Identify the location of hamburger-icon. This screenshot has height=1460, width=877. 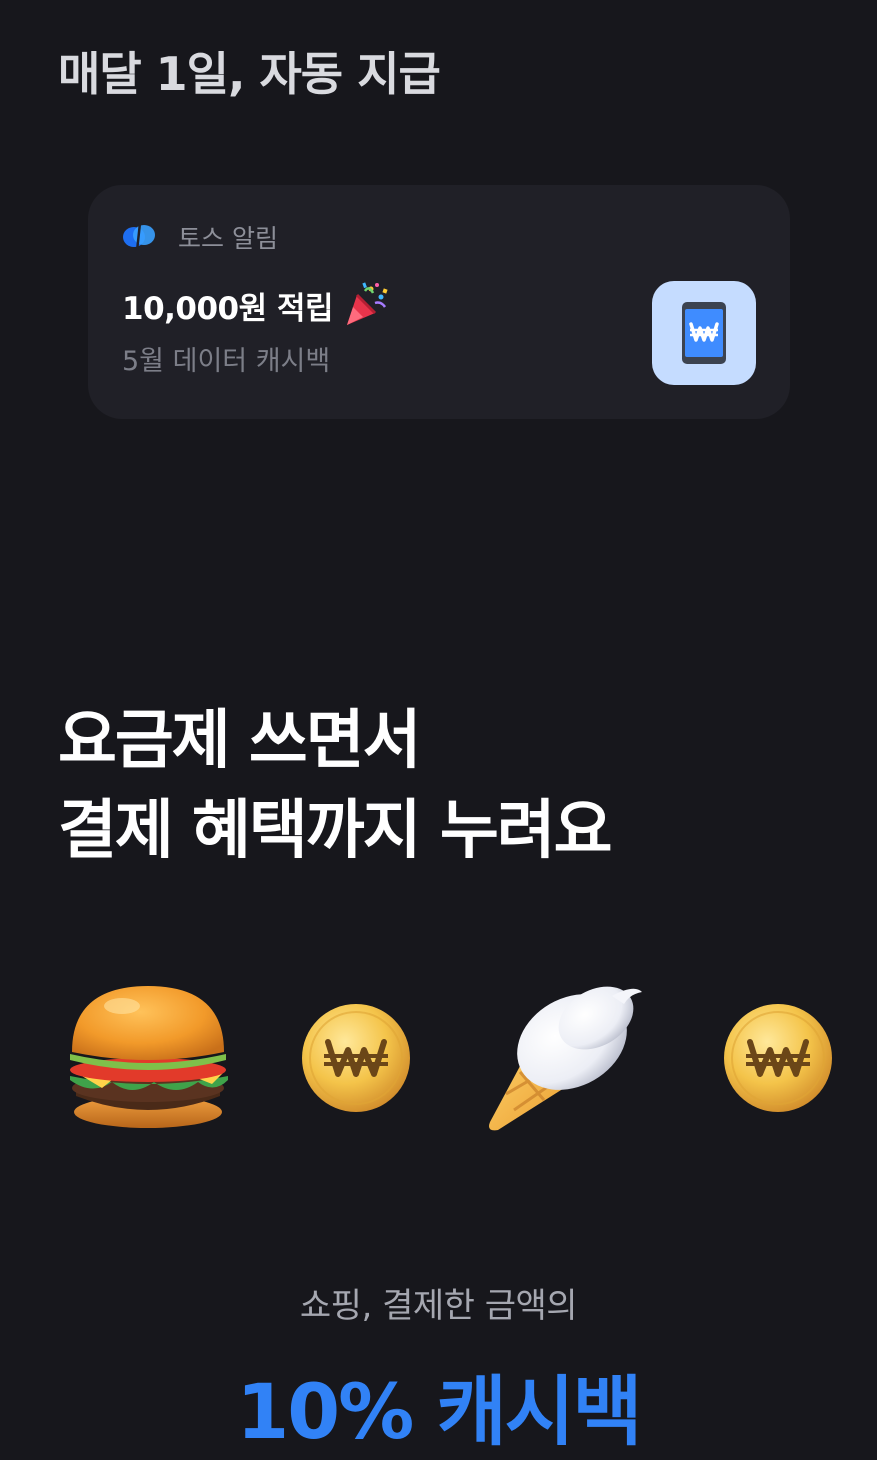
(149, 1057).